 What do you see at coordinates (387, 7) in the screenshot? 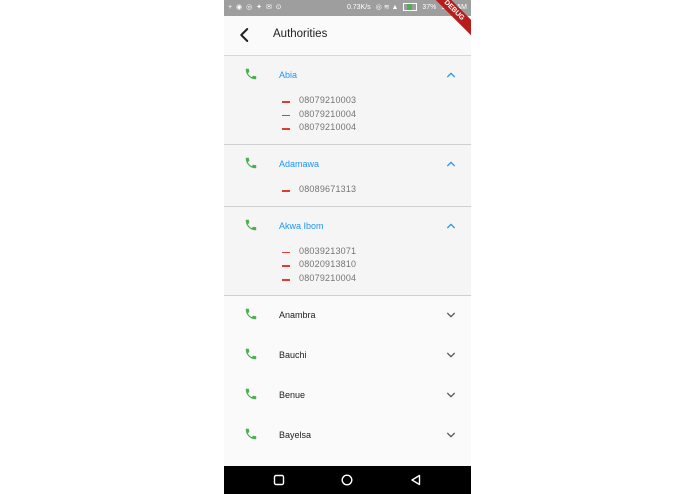
I see `signal-icons: ◎ ≋ ▲` at bounding box center [387, 7].